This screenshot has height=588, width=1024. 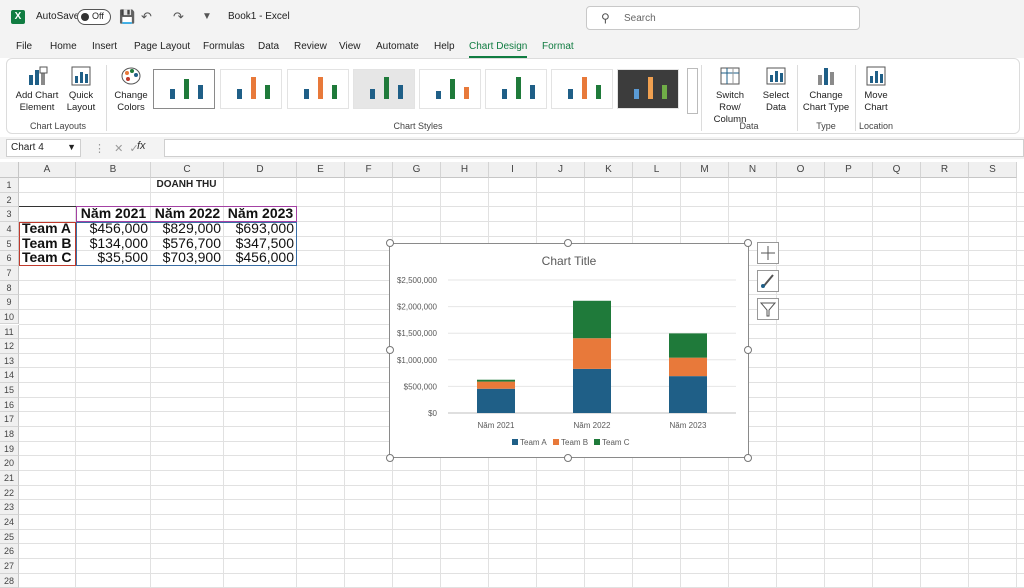 What do you see at coordinates (568, 458) in the screenshot?
I see `resize-handle-b` at bounding box center [568, 458].